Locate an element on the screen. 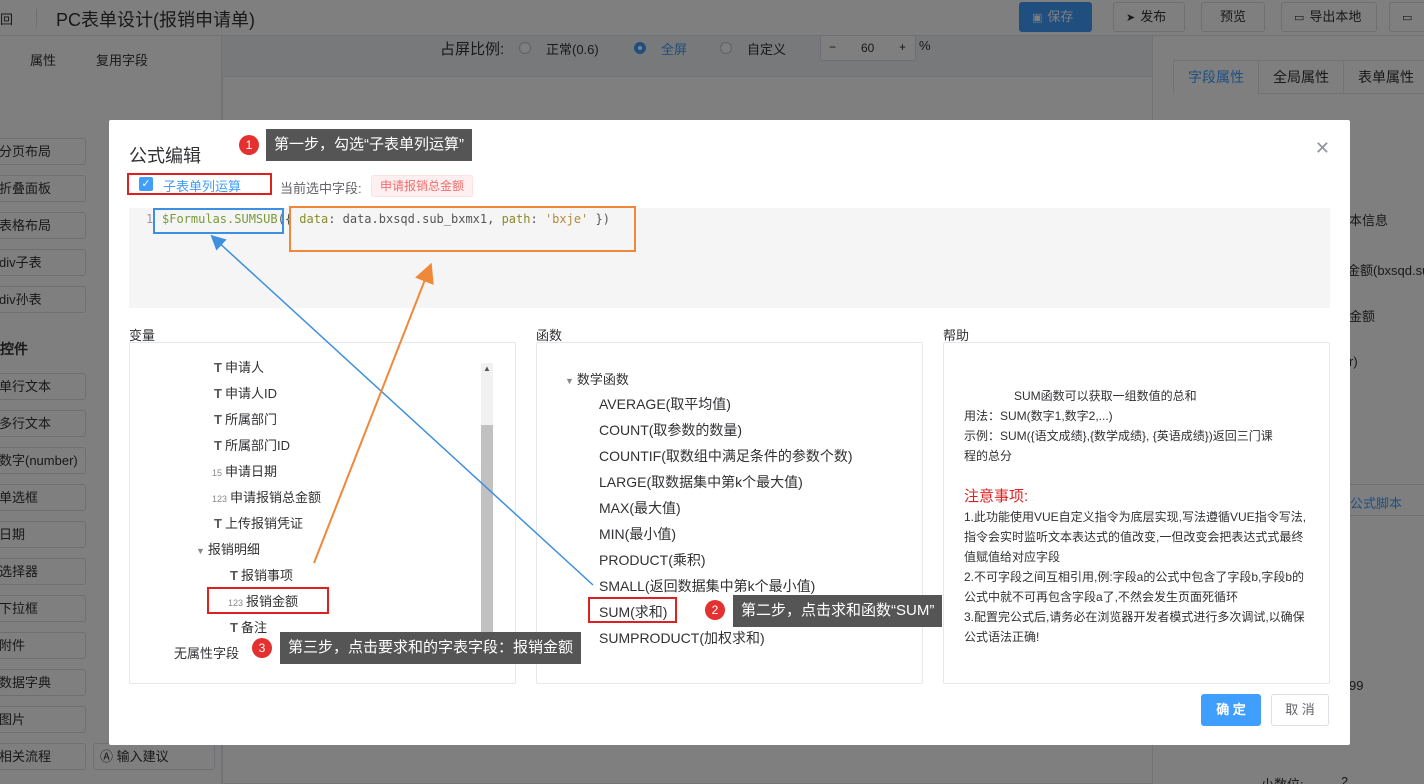 The width and height of the screenshot is (1424, 784). annotation-arrows is located at coordinates (402, 410).